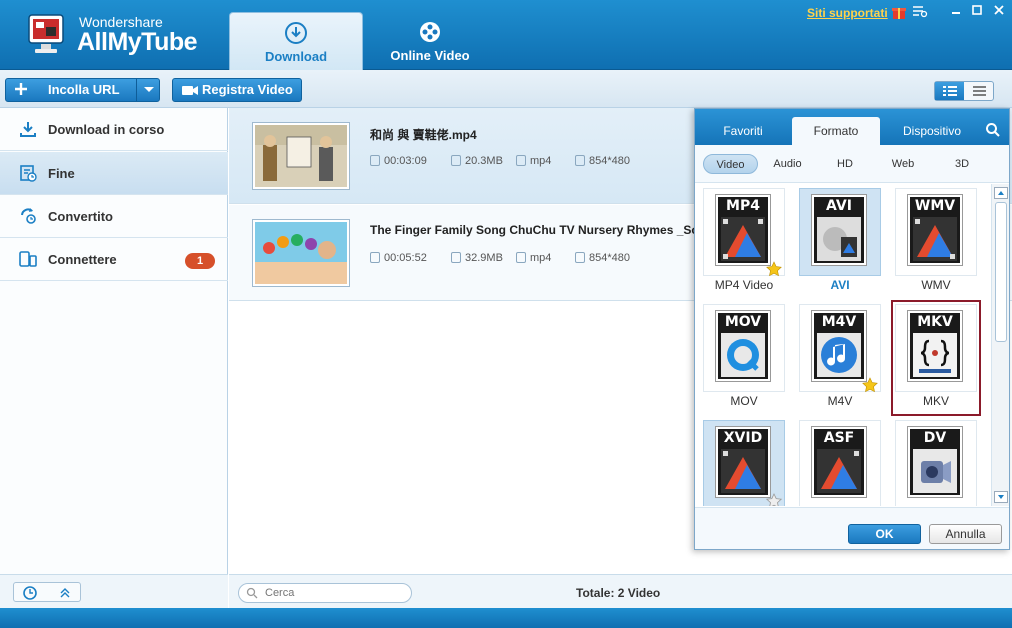 The height and width of the screenshot is (628, 1012). Describe the element at coordinates (932, 131) in the screenshot. I see `tab-device: Dispositivo` at that location.